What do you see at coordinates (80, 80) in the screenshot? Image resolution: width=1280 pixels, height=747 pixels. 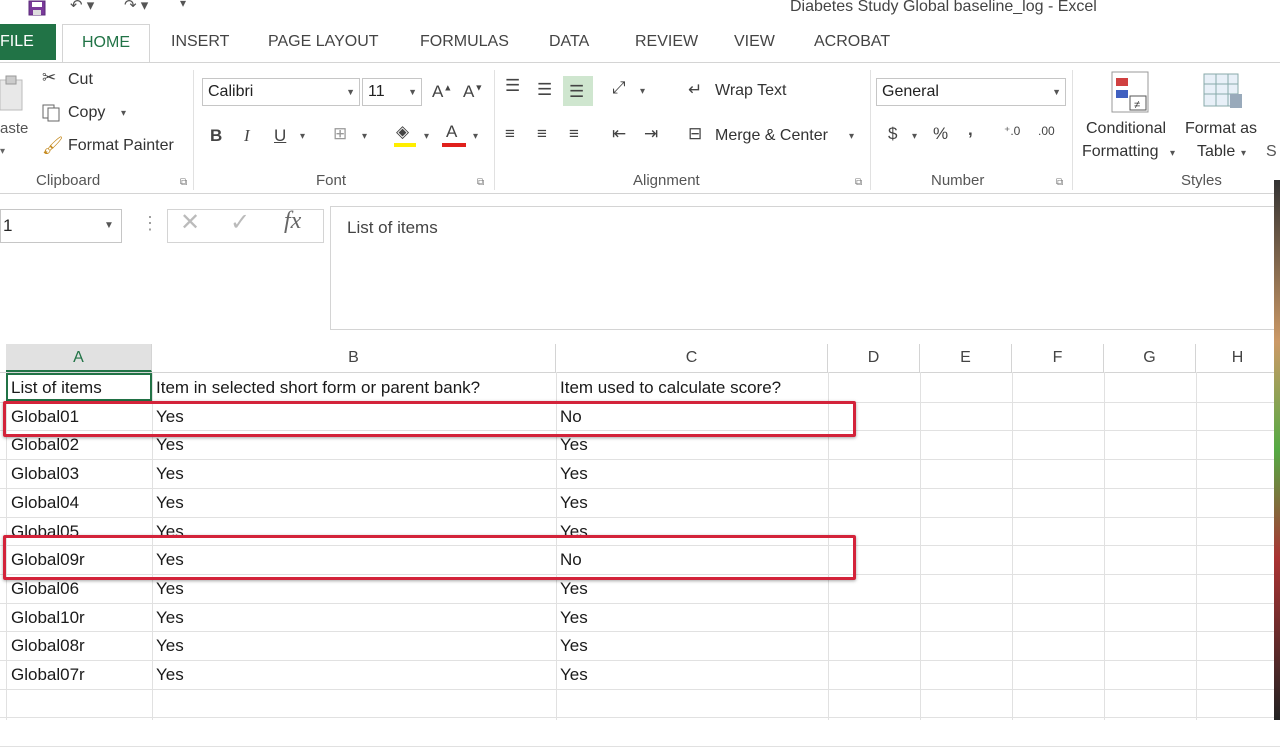 I see `cut-button: Cut` at bounding box center [80, 80].